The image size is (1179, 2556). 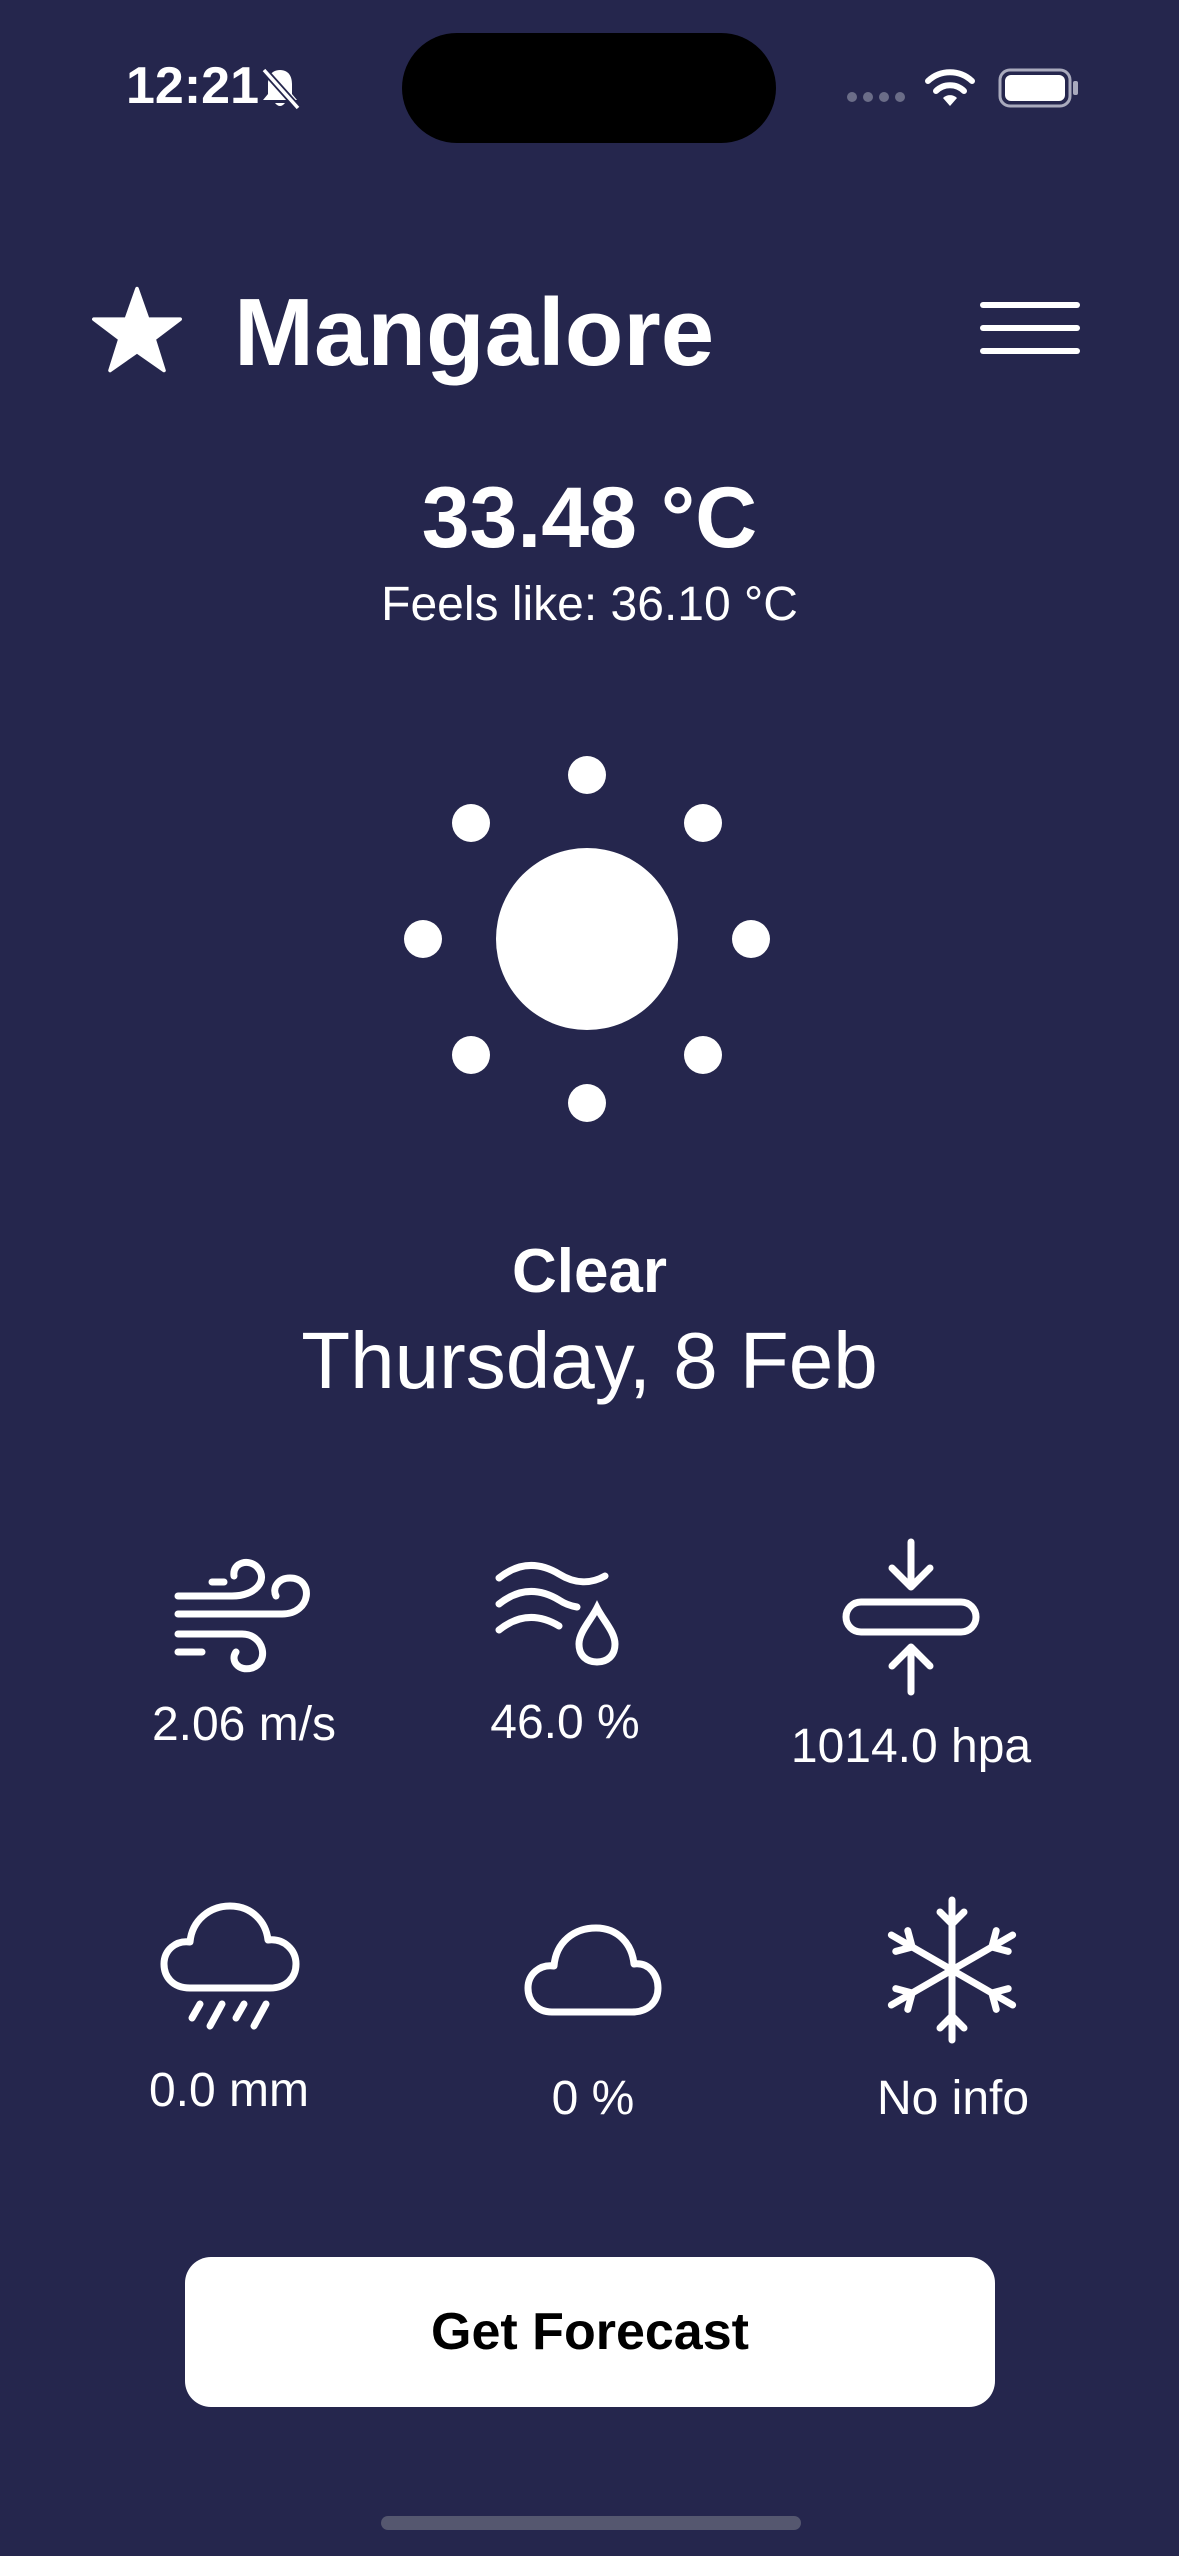 What do you see at coordinates (281, 89) in the screenshot?
I see `bell-slash-icon` at bounding box center [281, 89].